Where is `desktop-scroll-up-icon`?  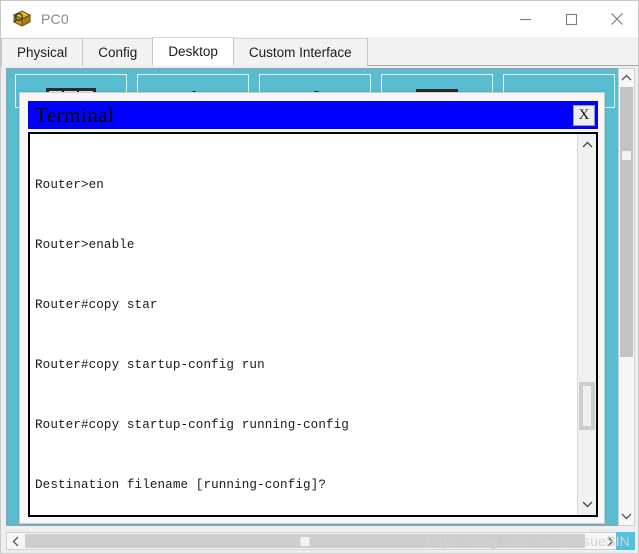 desktop-scroll-up-icon is located at coordinates (626, 78).